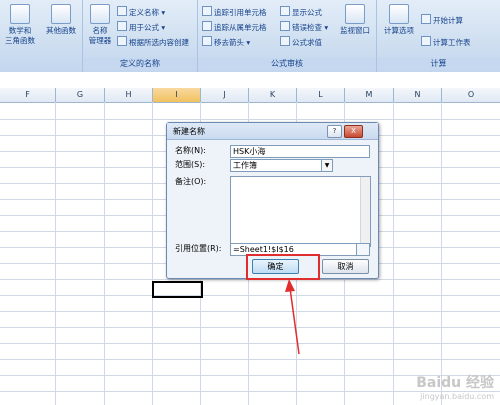 The width and height of the screenshot is (500, 405). What do you see at coordinates (61, 14) in the screenshot?
I see `more-functions-icon` at bounding box center [61, 14].